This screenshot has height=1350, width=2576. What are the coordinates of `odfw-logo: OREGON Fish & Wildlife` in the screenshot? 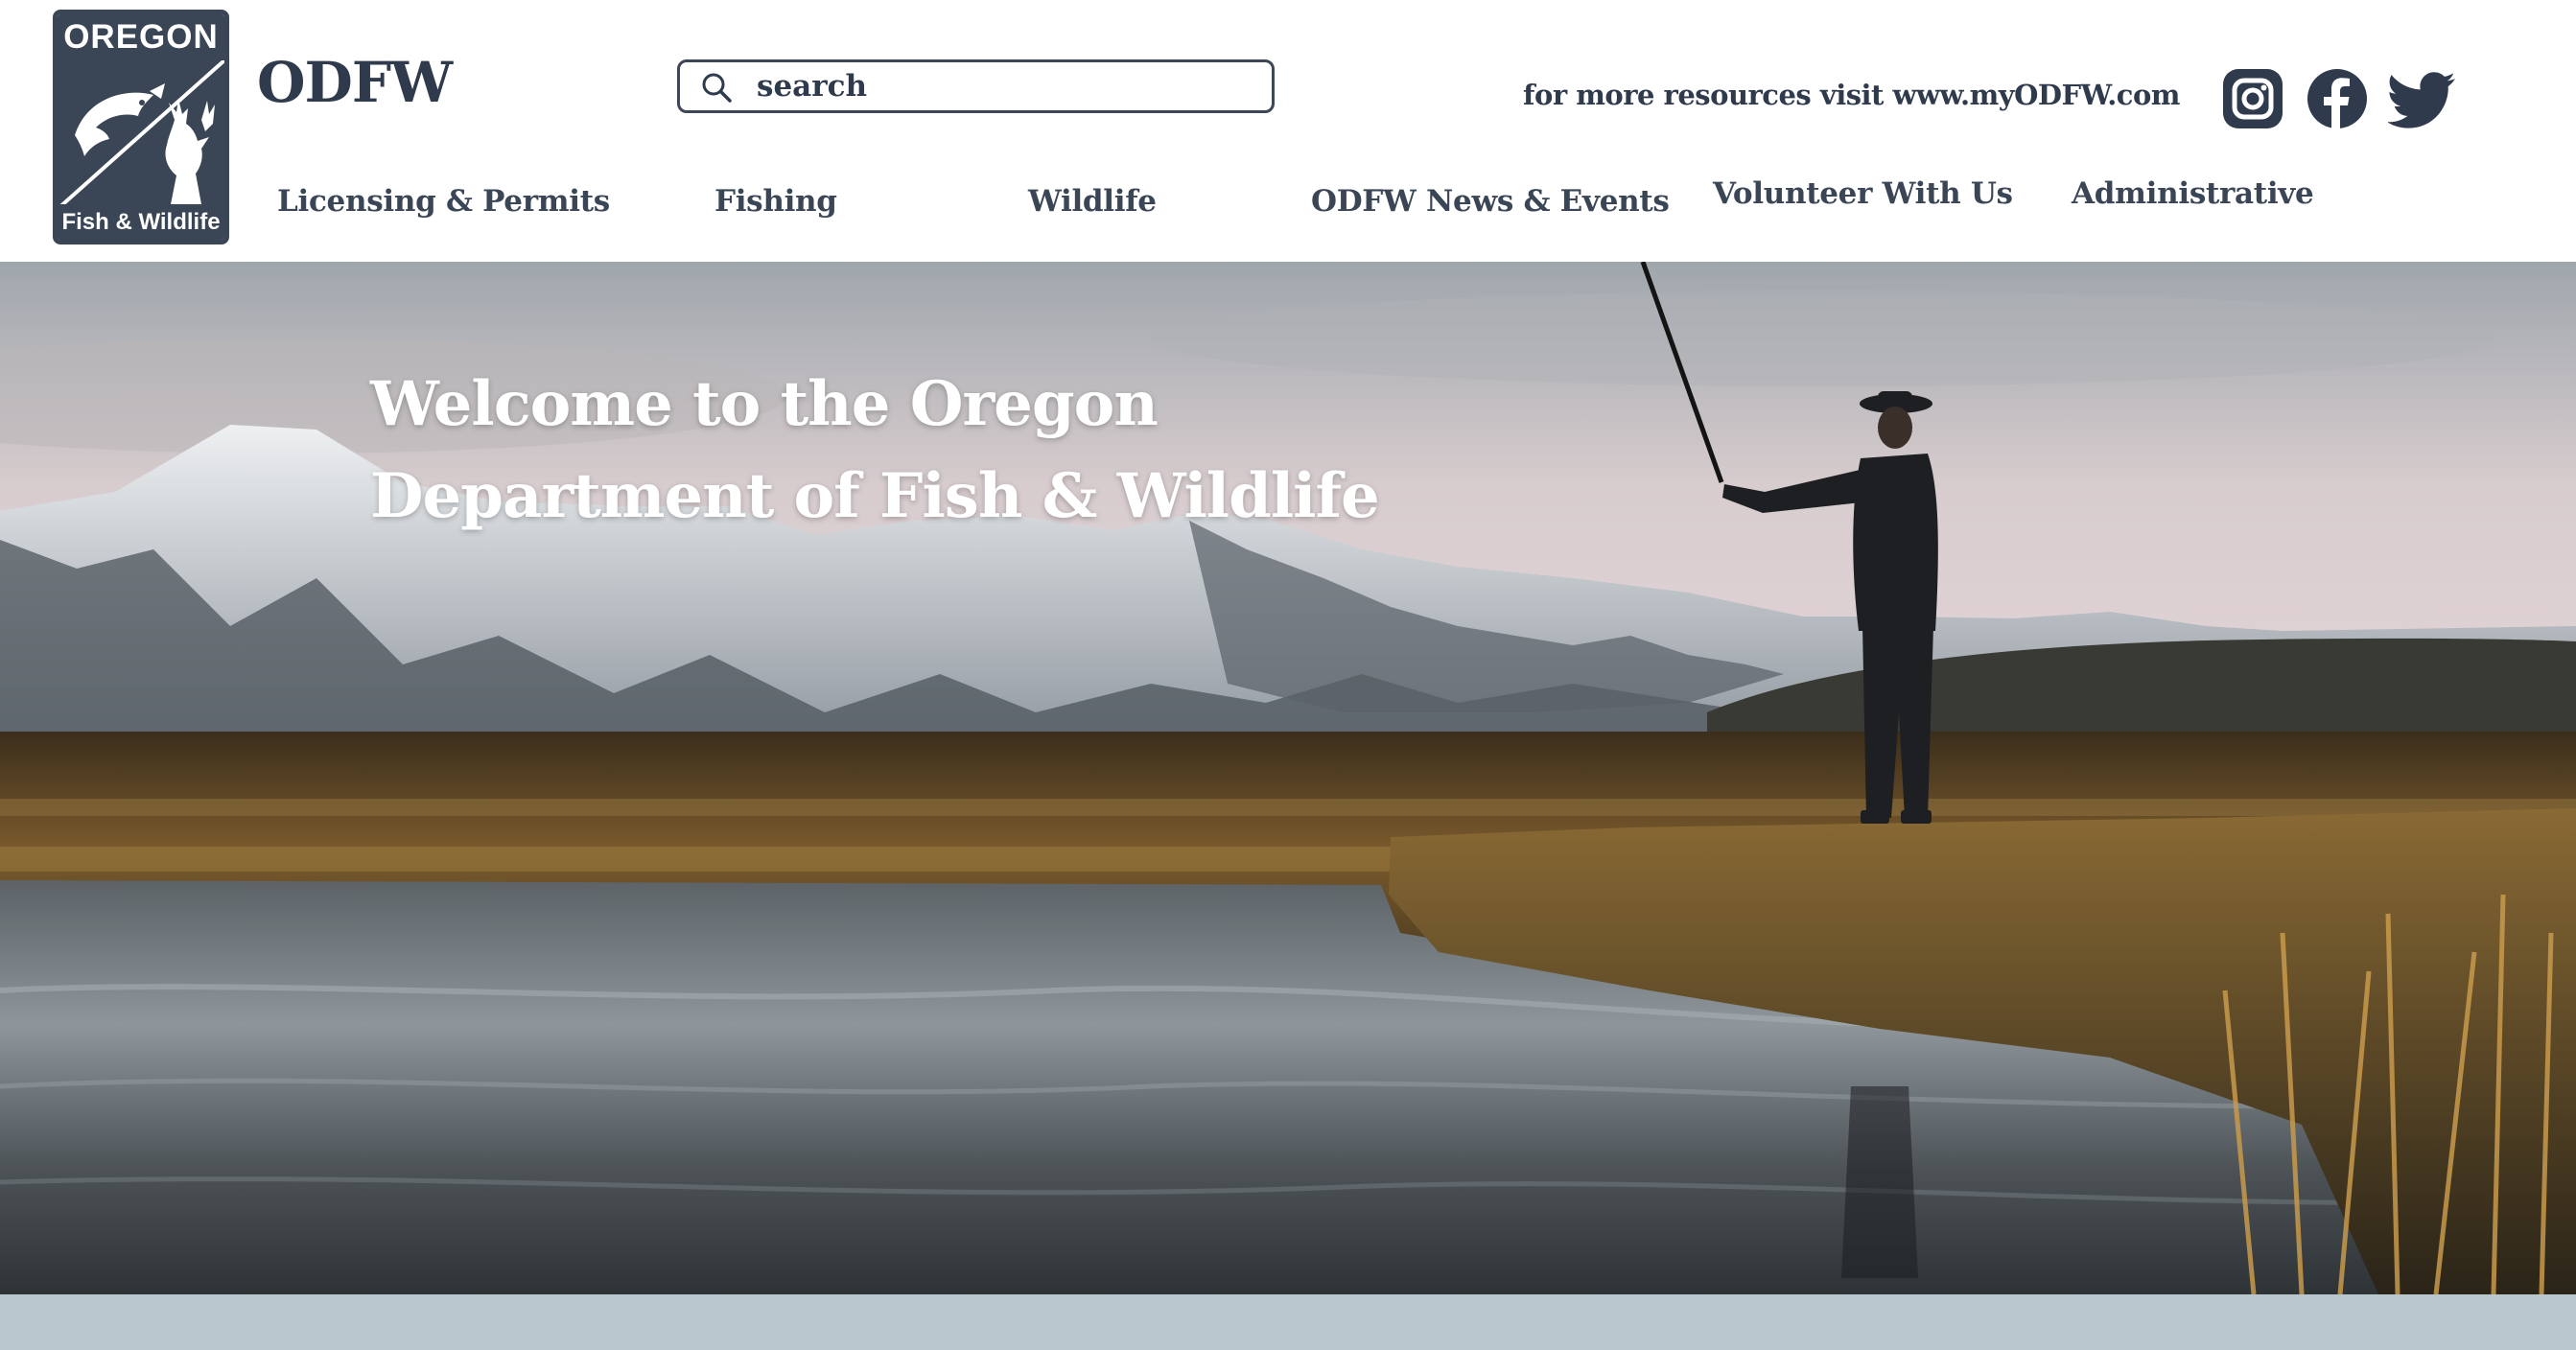 It's located at (141, 127).